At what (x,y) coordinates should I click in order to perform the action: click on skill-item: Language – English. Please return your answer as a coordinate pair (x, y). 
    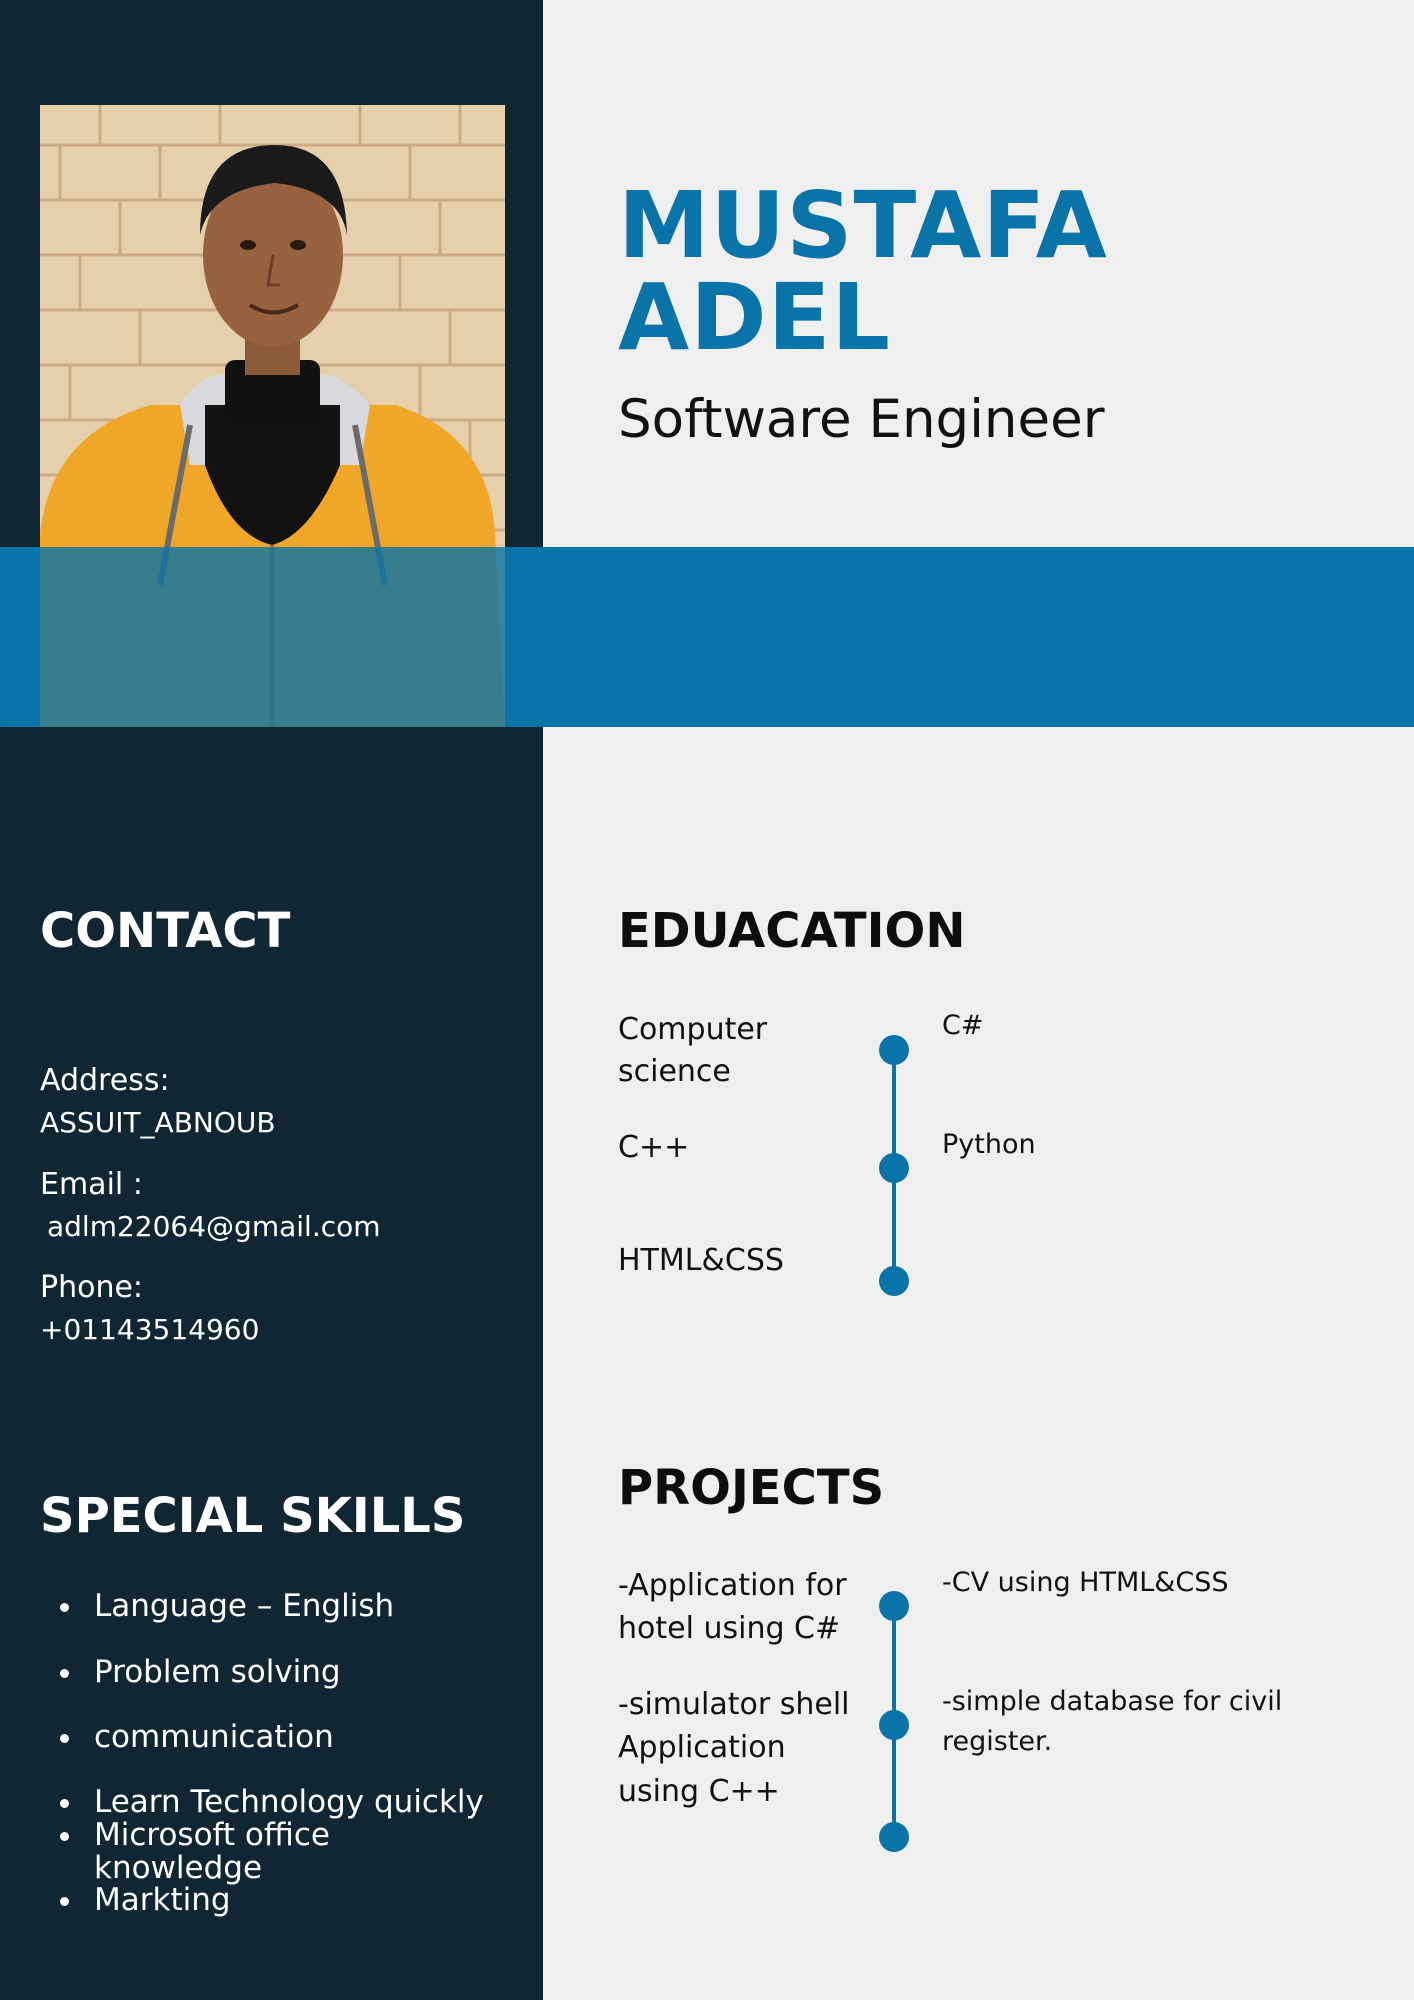
    Looking at the image, I should click on (217, 1606).